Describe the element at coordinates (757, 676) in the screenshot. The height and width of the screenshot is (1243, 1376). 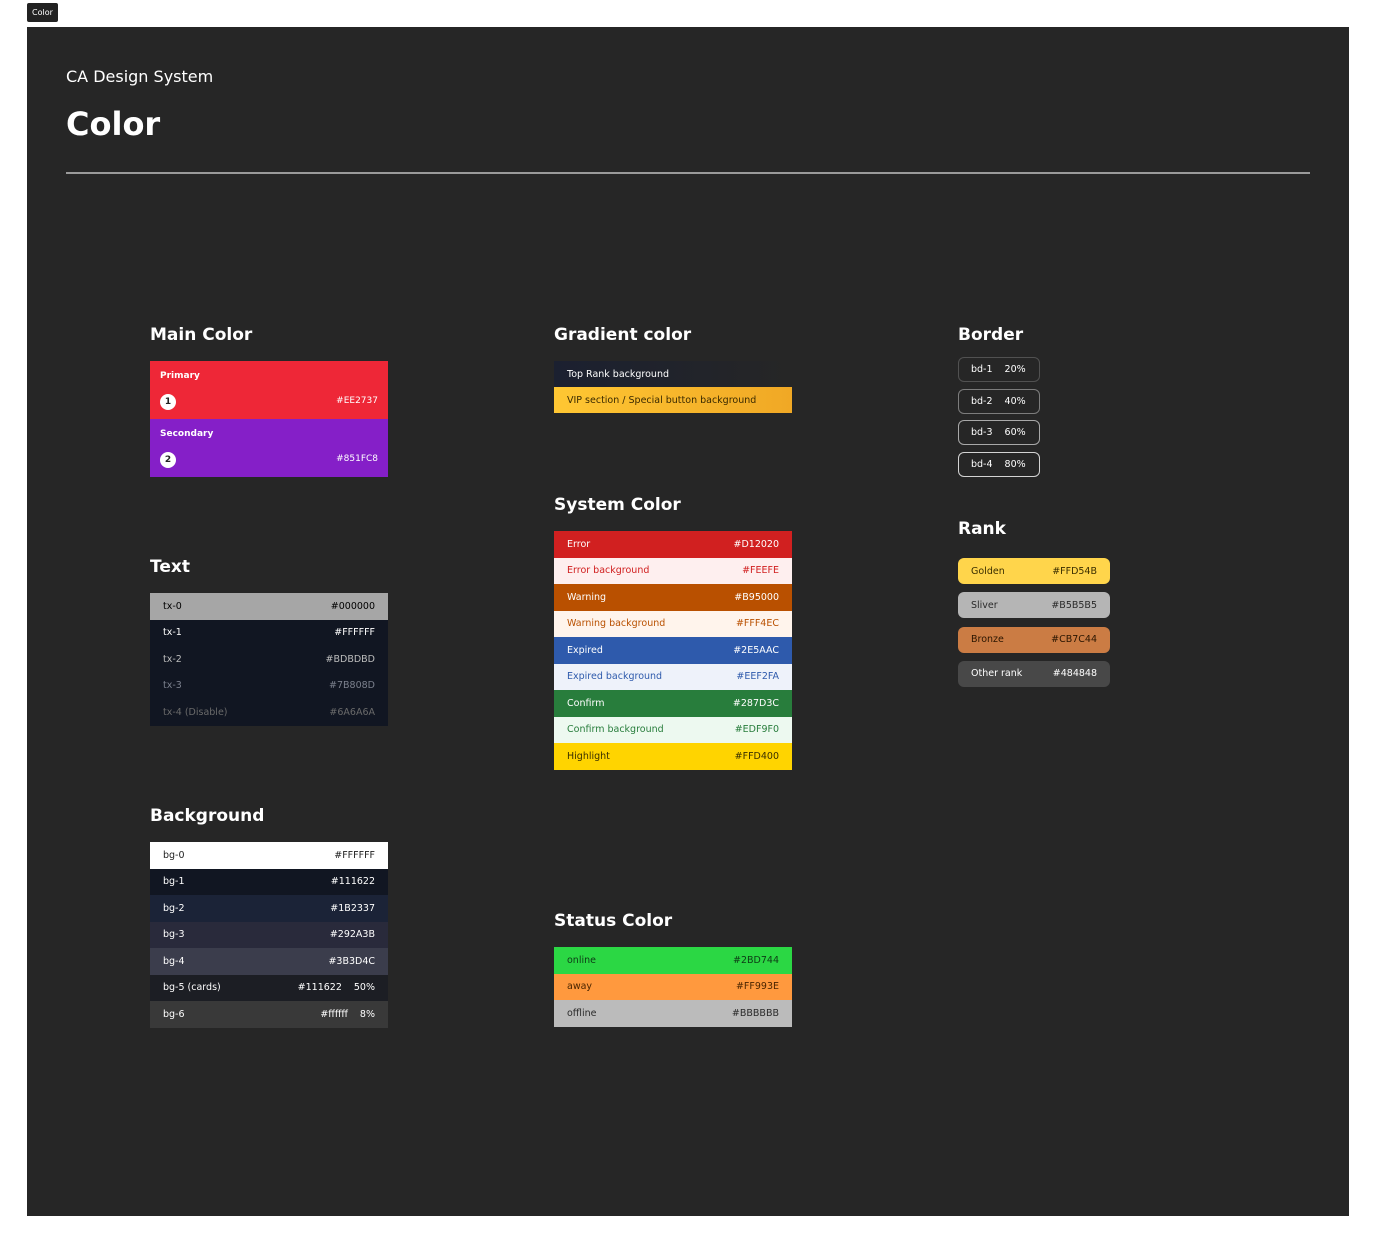
I see `color-value: #EEF2FA` at that location.